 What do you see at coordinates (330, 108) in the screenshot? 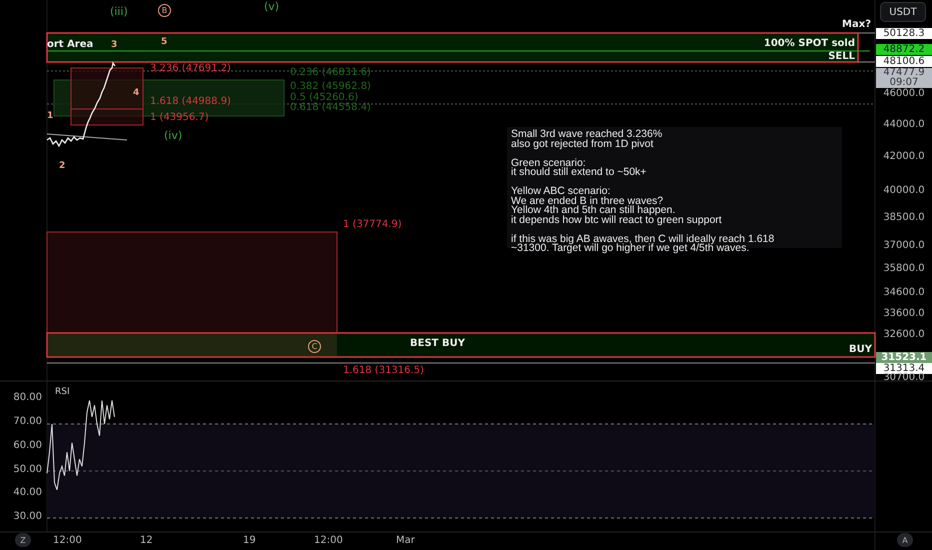
I see `fib-level-label: 0.618 (44558.4)` at bounding box center [330, 108].